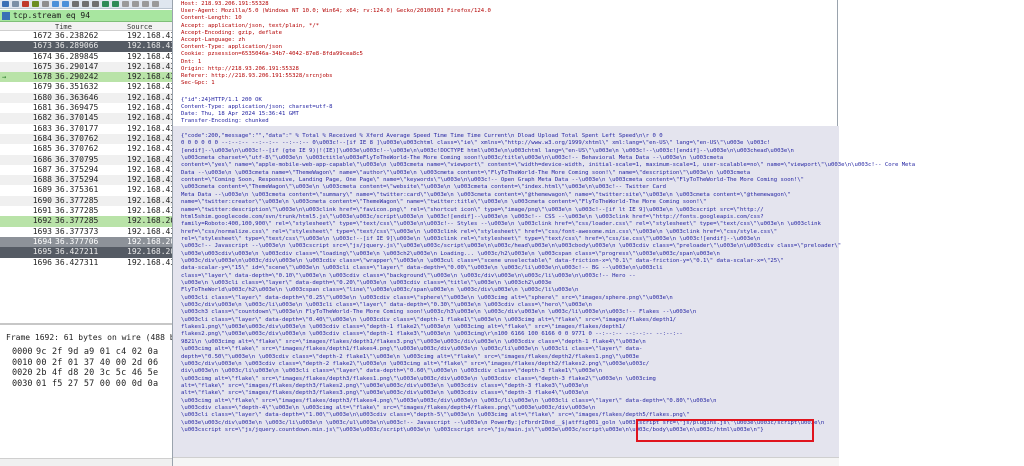  I want to click on zoom-in-icon, so click(125, 4).